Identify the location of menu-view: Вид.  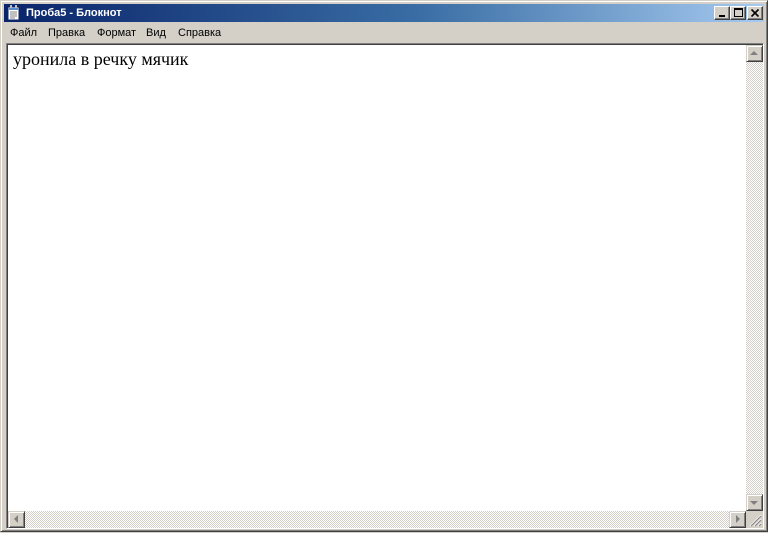
(156, 33).